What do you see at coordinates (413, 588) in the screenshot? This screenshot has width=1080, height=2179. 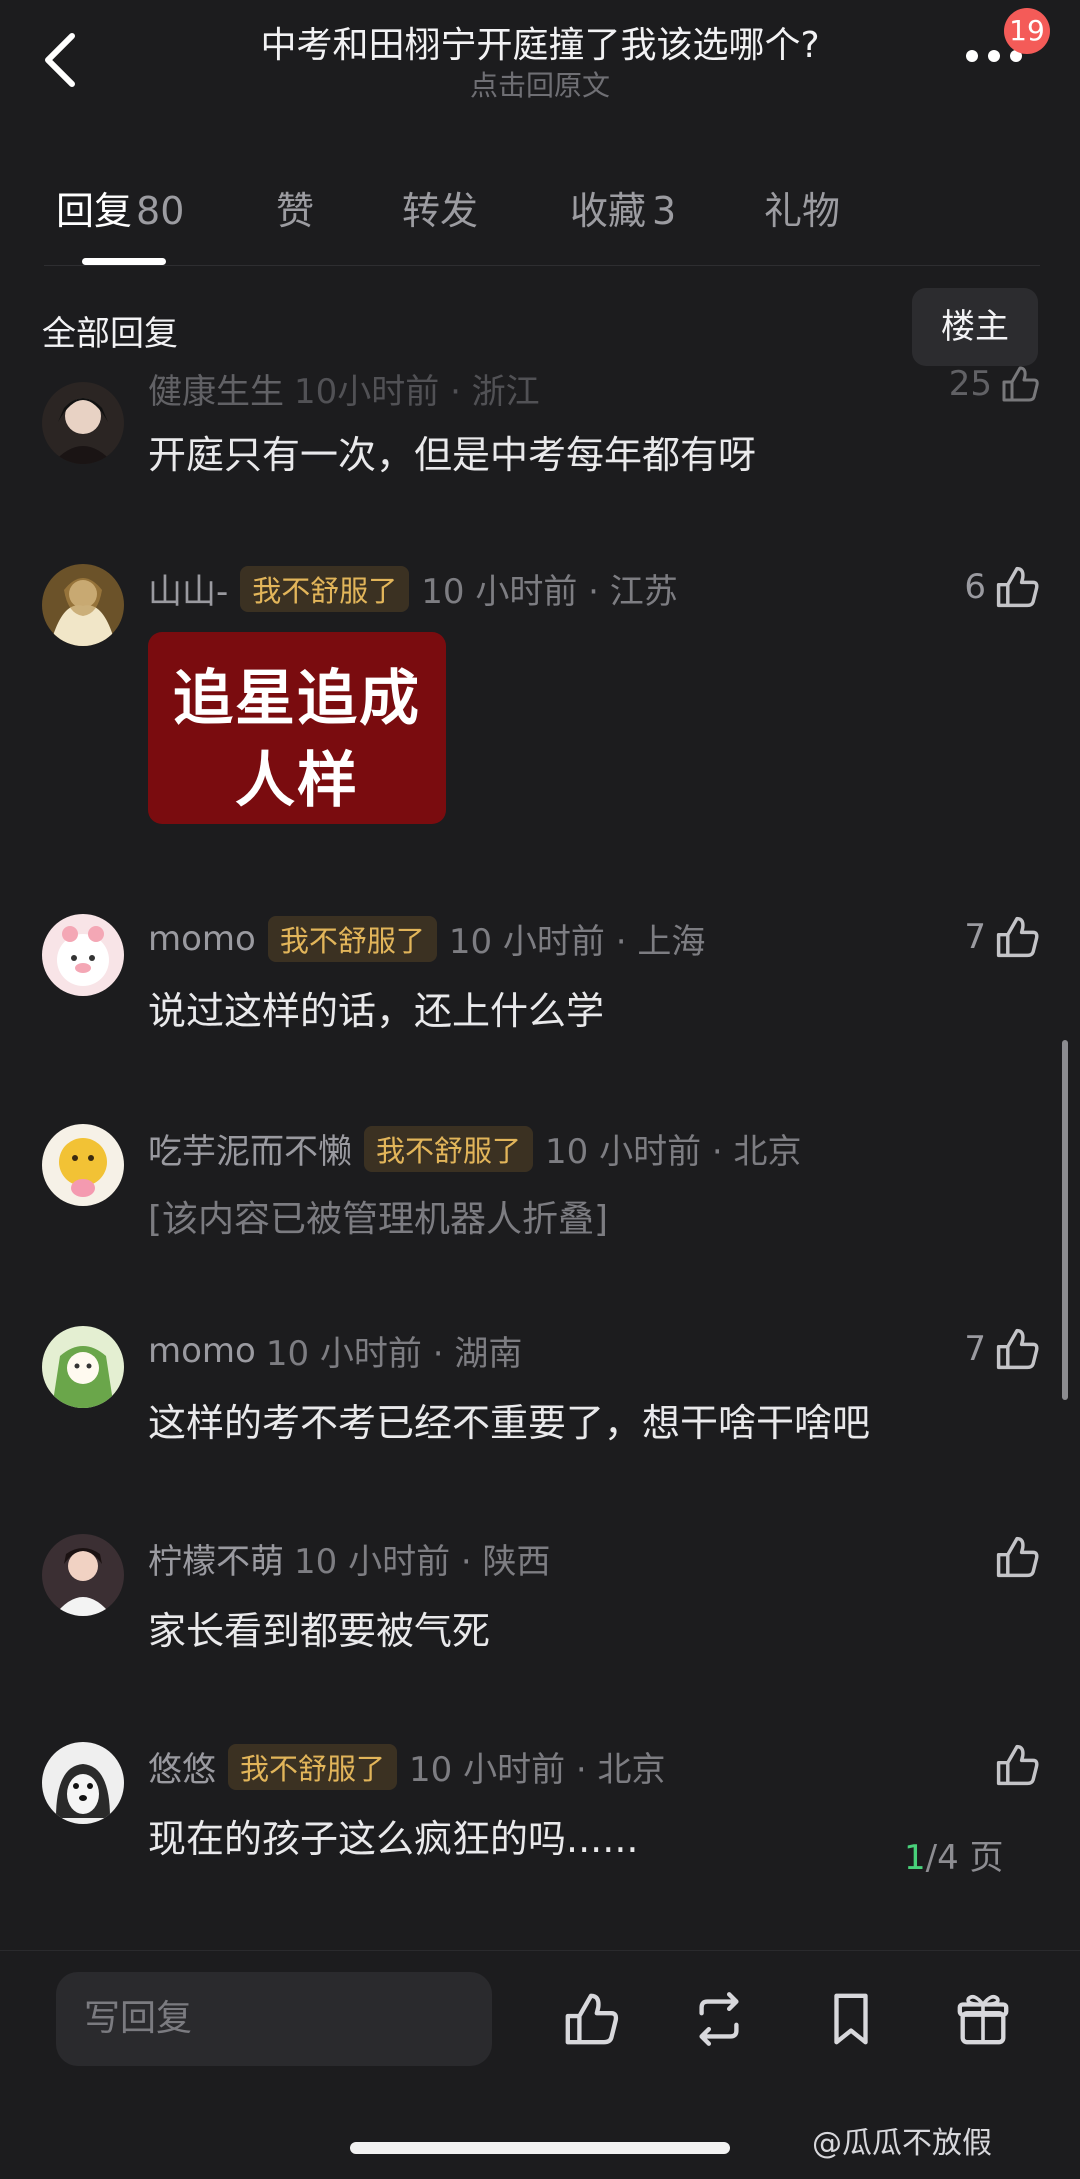 I see `comment-meta: 山山- 我不舒服了 10 小时前 · 江苏` at bounding box center [413, 588].